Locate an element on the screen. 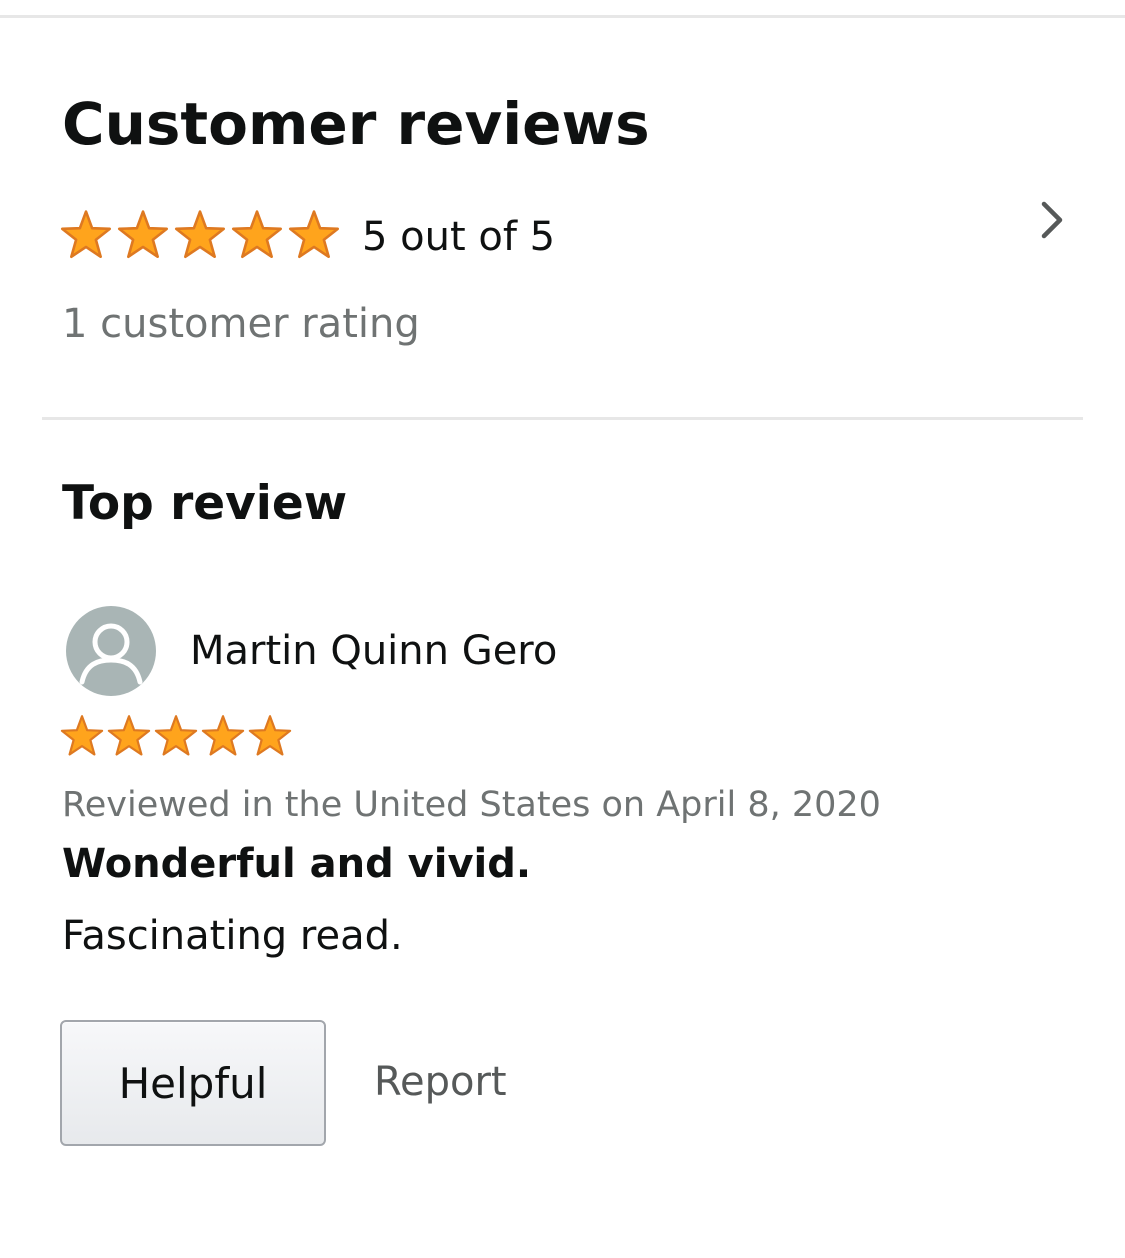 The height and width of the screenshot is (1258, 1125). reviewer-name: Martin Quinn Gero is located at coordinates (373, 651).